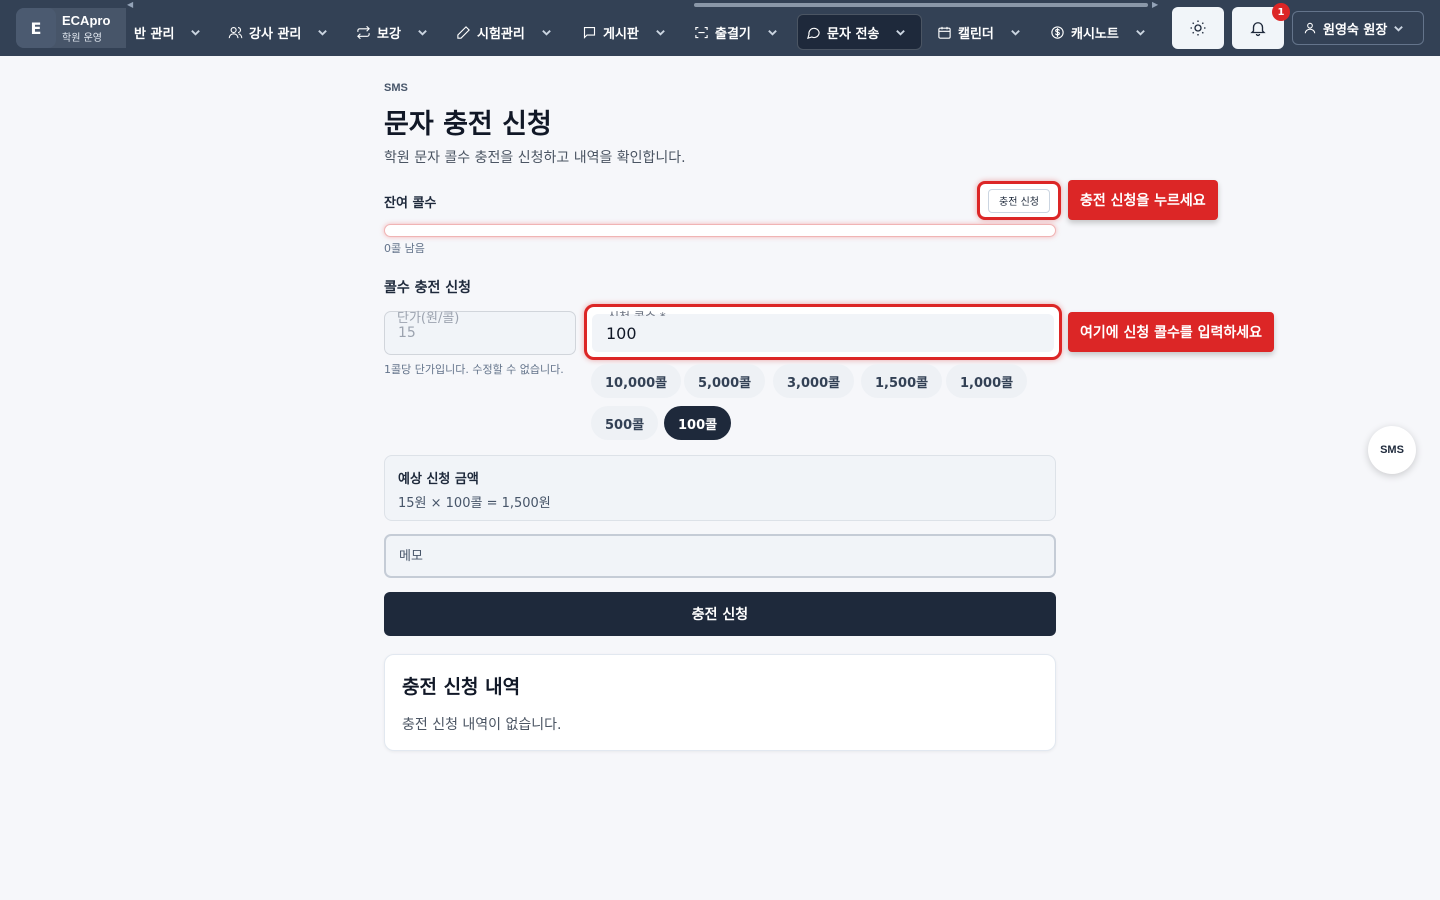  I want to click on nav-scrollbar, so click(921, 5).